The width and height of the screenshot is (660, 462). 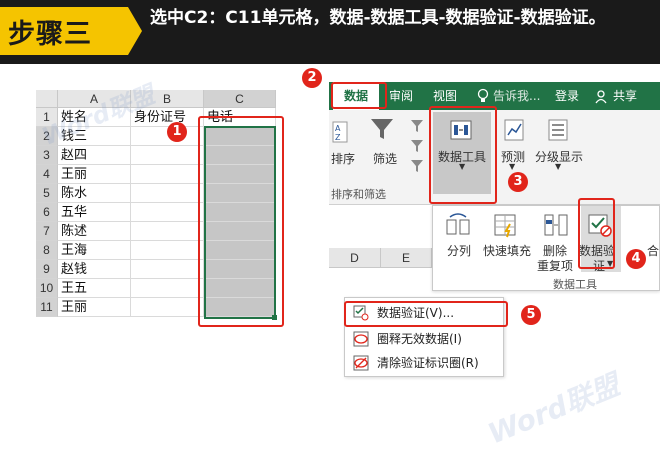 I want to click on remove-duplicates-label-2: 重复项, so click(x=555, y=265).